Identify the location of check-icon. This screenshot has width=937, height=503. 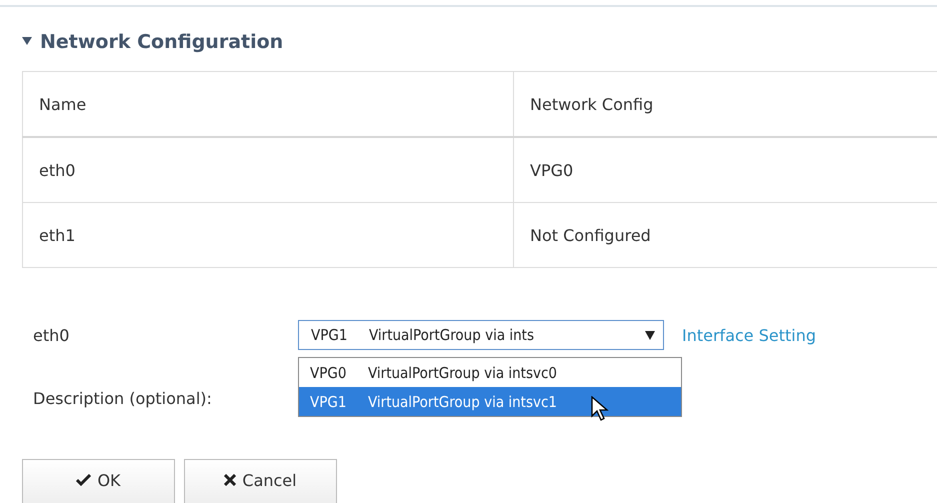
(84, 480).